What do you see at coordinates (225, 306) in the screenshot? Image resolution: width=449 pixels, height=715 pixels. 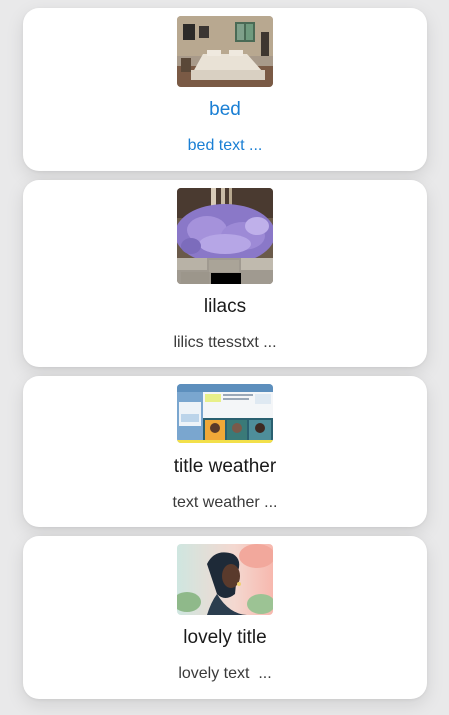 I see `item-title: lilacs` at bounding box center [225, 306].